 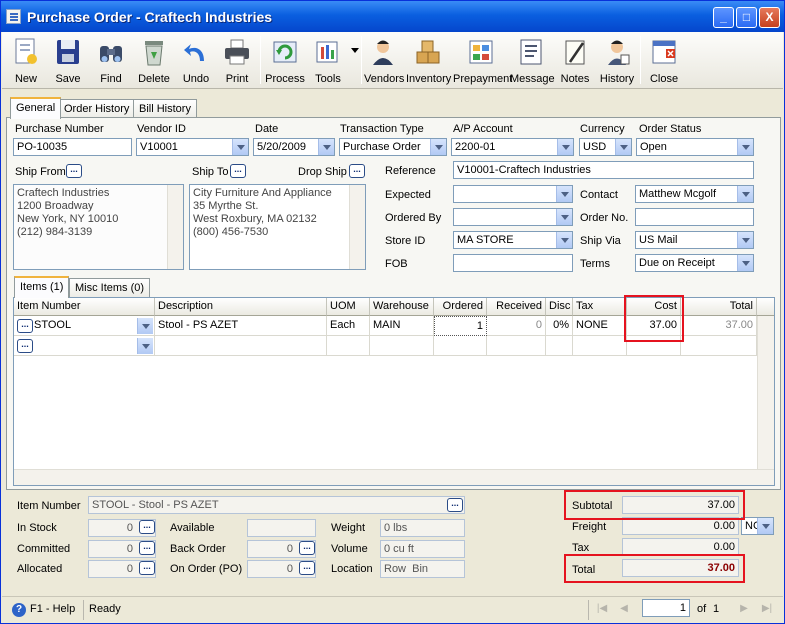 What do you see at coordinates (84, 346) in the screenshot?
I see `new-item-number-cell` at bounding box center [84, 346].